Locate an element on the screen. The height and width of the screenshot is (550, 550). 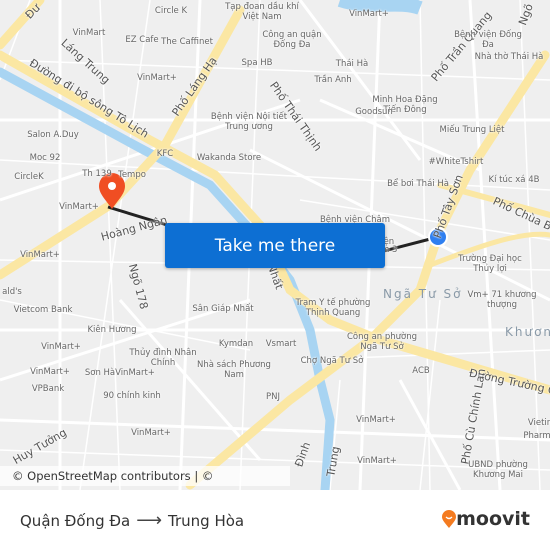
poi-label: EZ Cafe is located at coordinates (142, 40).